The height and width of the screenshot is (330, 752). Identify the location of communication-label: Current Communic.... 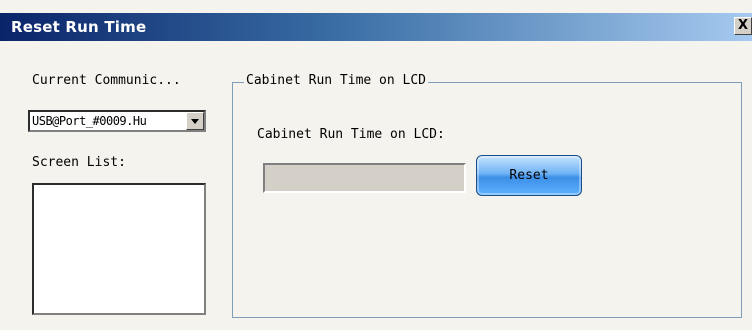
(106, 80).